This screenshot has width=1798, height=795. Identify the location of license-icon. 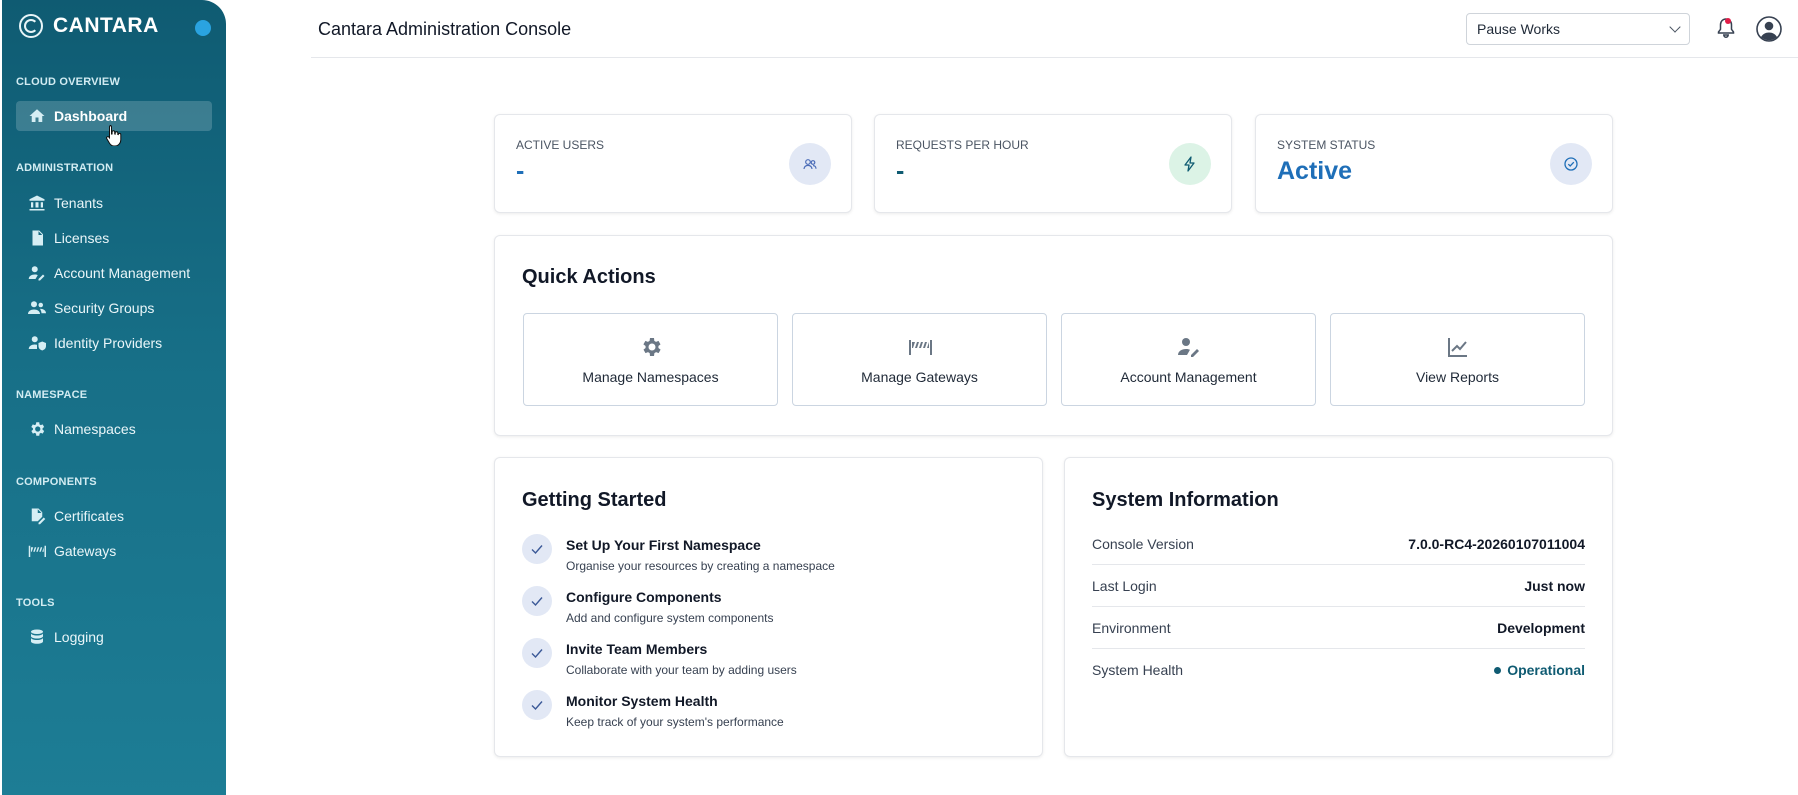
(37, 238).